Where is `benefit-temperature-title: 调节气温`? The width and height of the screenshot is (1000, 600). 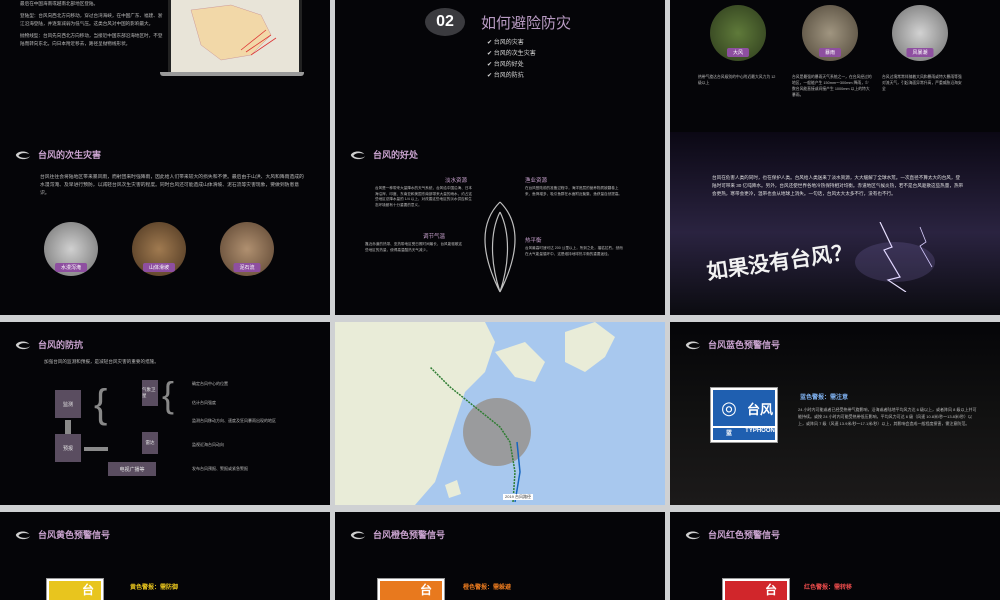
benefit-temperature-title: 调节气温 is located at coordinates (434, 237).